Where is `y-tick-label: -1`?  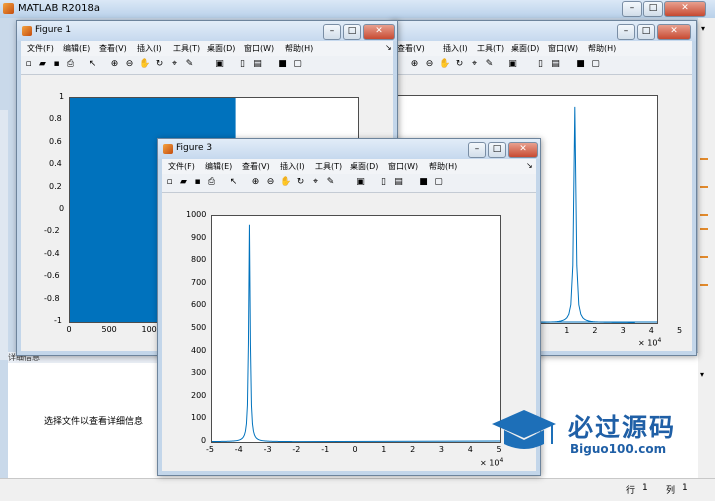
y-tick-label: -1 is located at coordinates (58, 320).